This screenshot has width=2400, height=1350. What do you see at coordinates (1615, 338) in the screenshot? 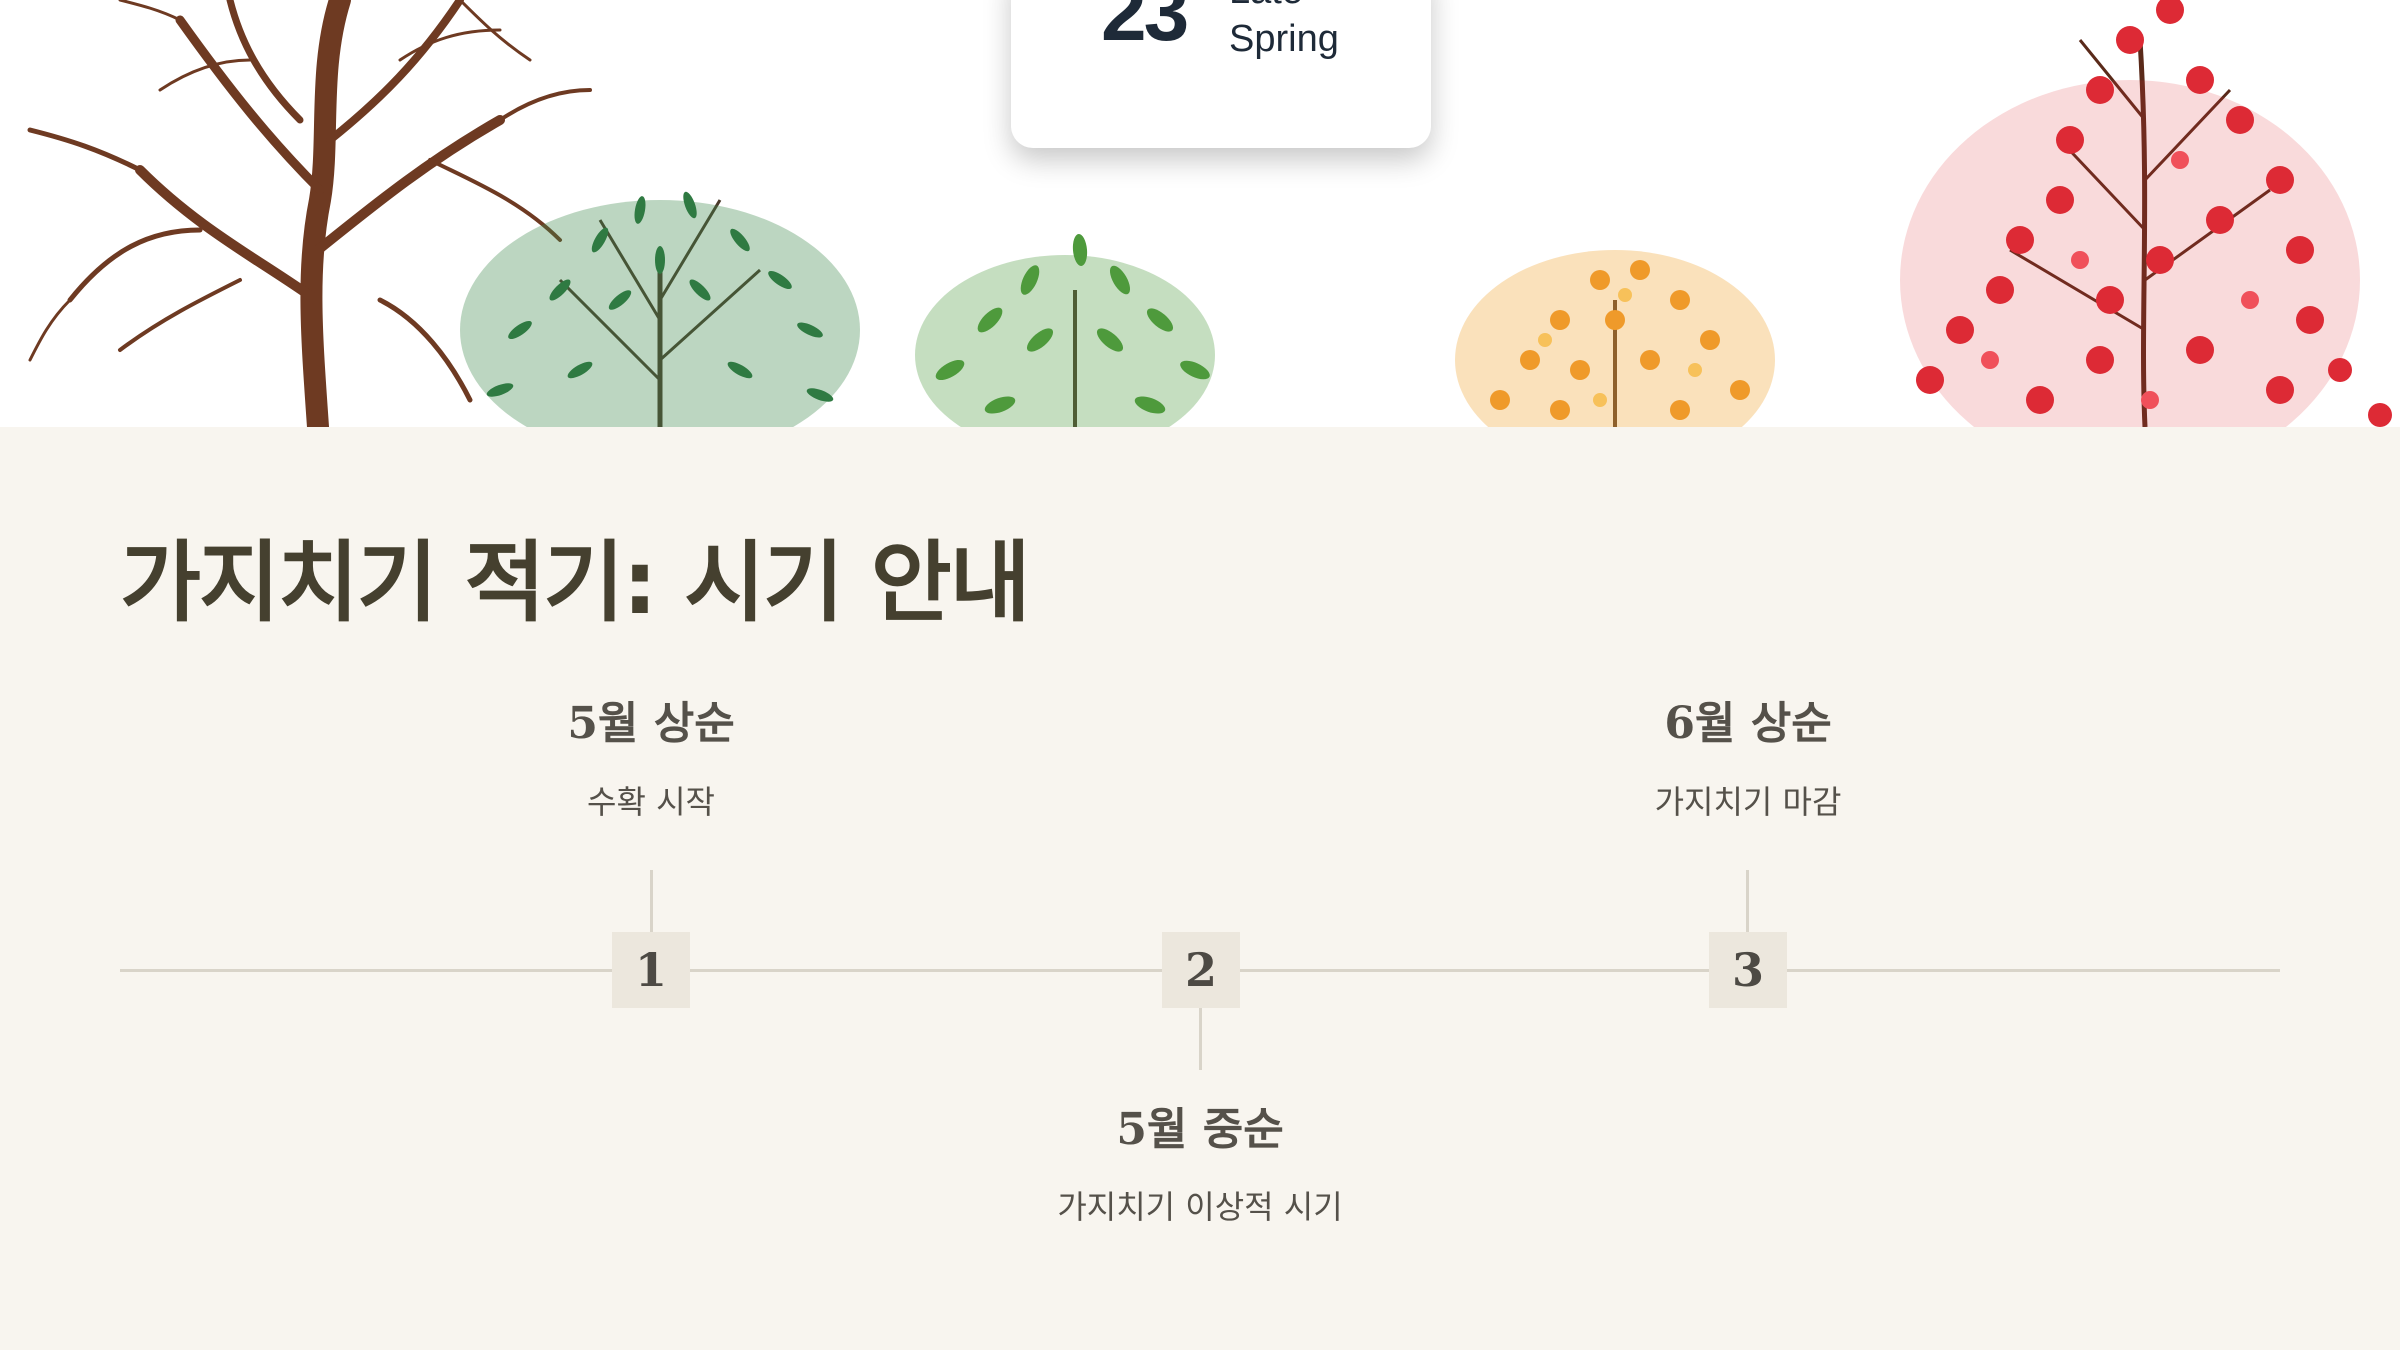
I see `orange-shrub-icon` at bounding box center [1615, 338].